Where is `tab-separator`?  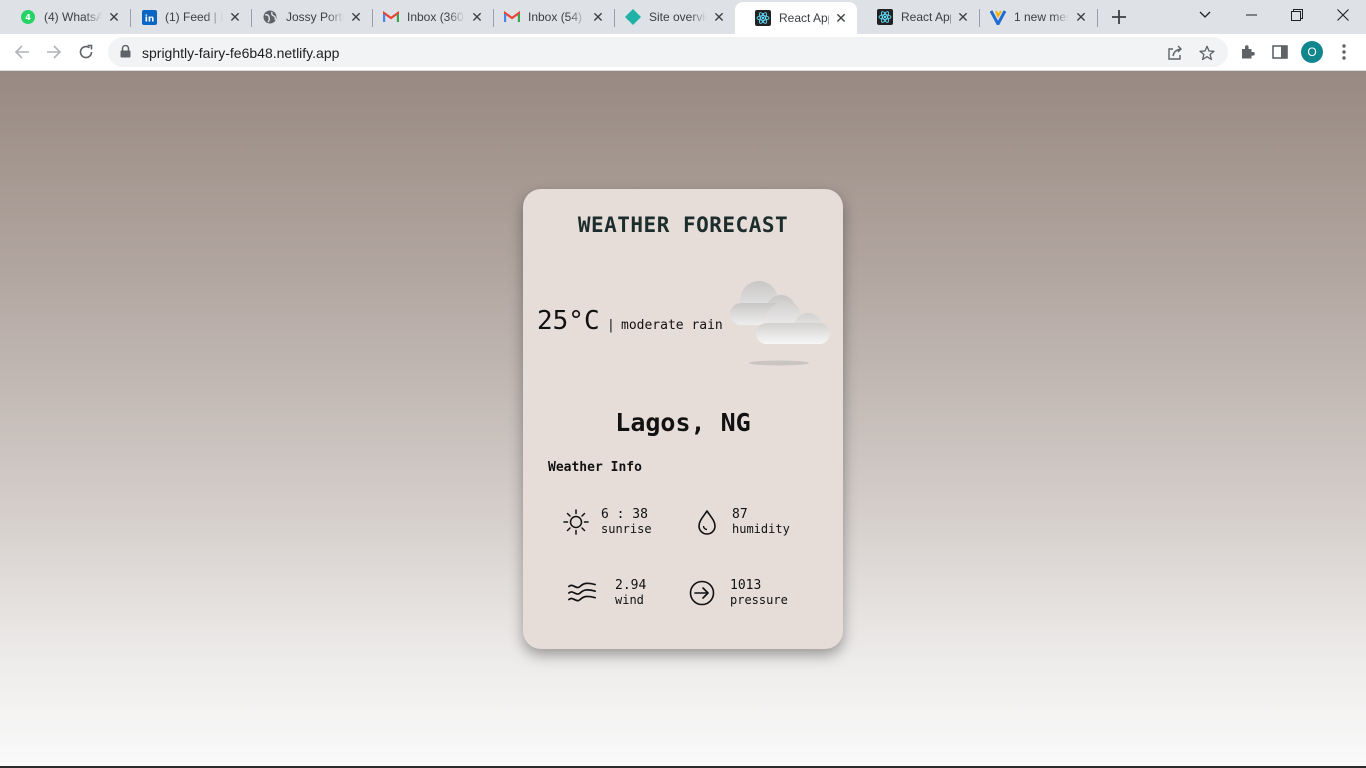 tab-separator is located at coordinates (1097, 18).